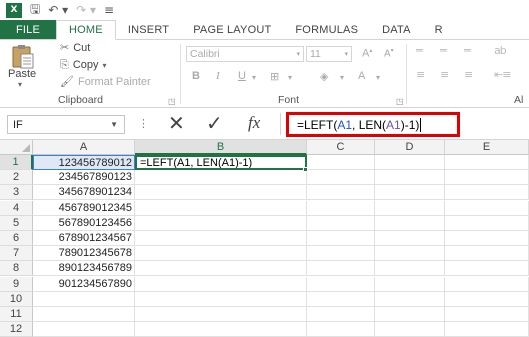 This screenshot has width=529, height=337. Describe the element at coordinates (16, 147) in the screenshot. I see `select-all-button` at that location.